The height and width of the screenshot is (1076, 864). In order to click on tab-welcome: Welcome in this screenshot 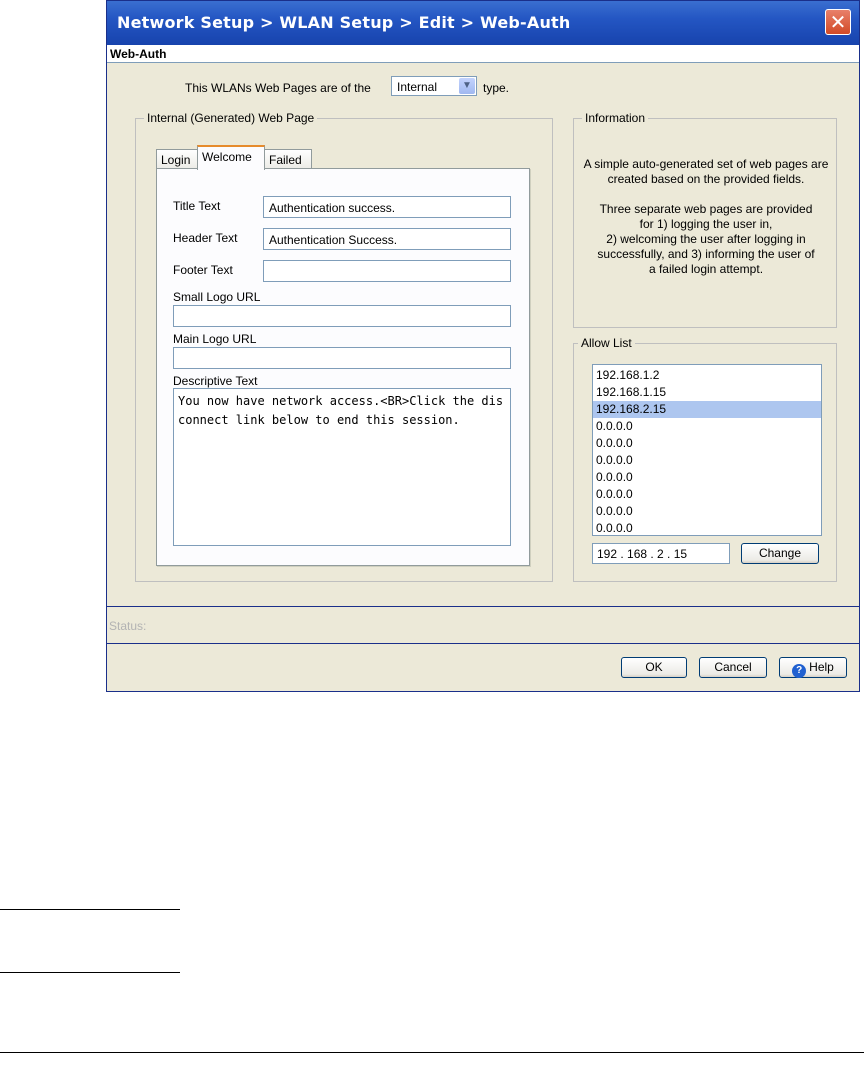, I will do `click(231, 157)`.